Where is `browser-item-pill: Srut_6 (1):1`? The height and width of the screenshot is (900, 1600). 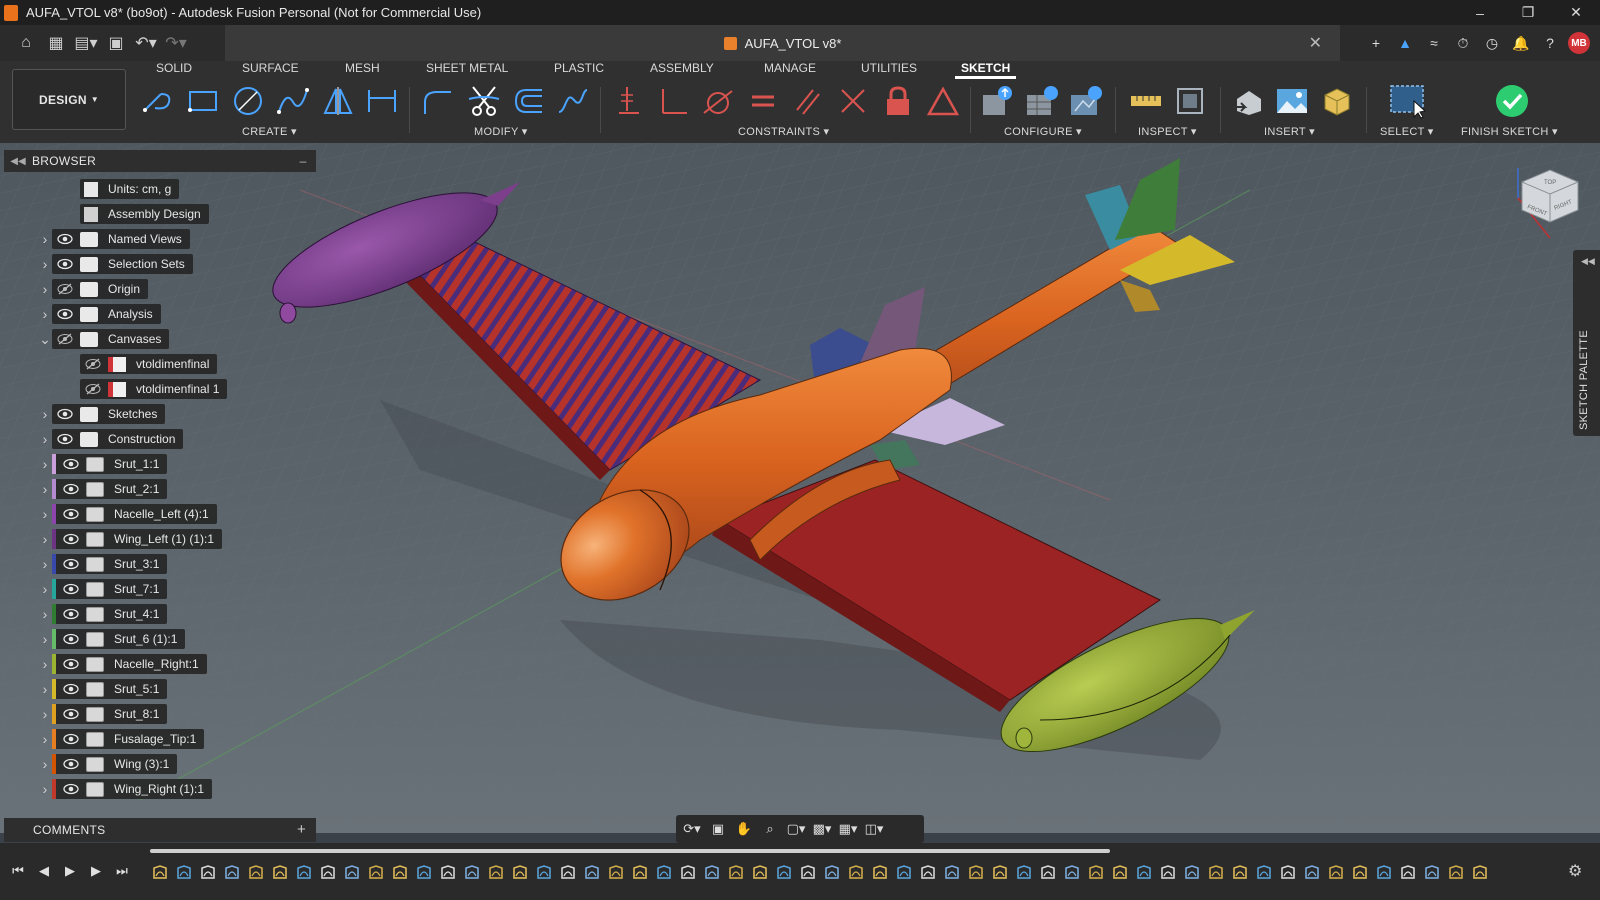 browser-item-pill: Srut_6 (1):1 is located at coordinates (119, 639).